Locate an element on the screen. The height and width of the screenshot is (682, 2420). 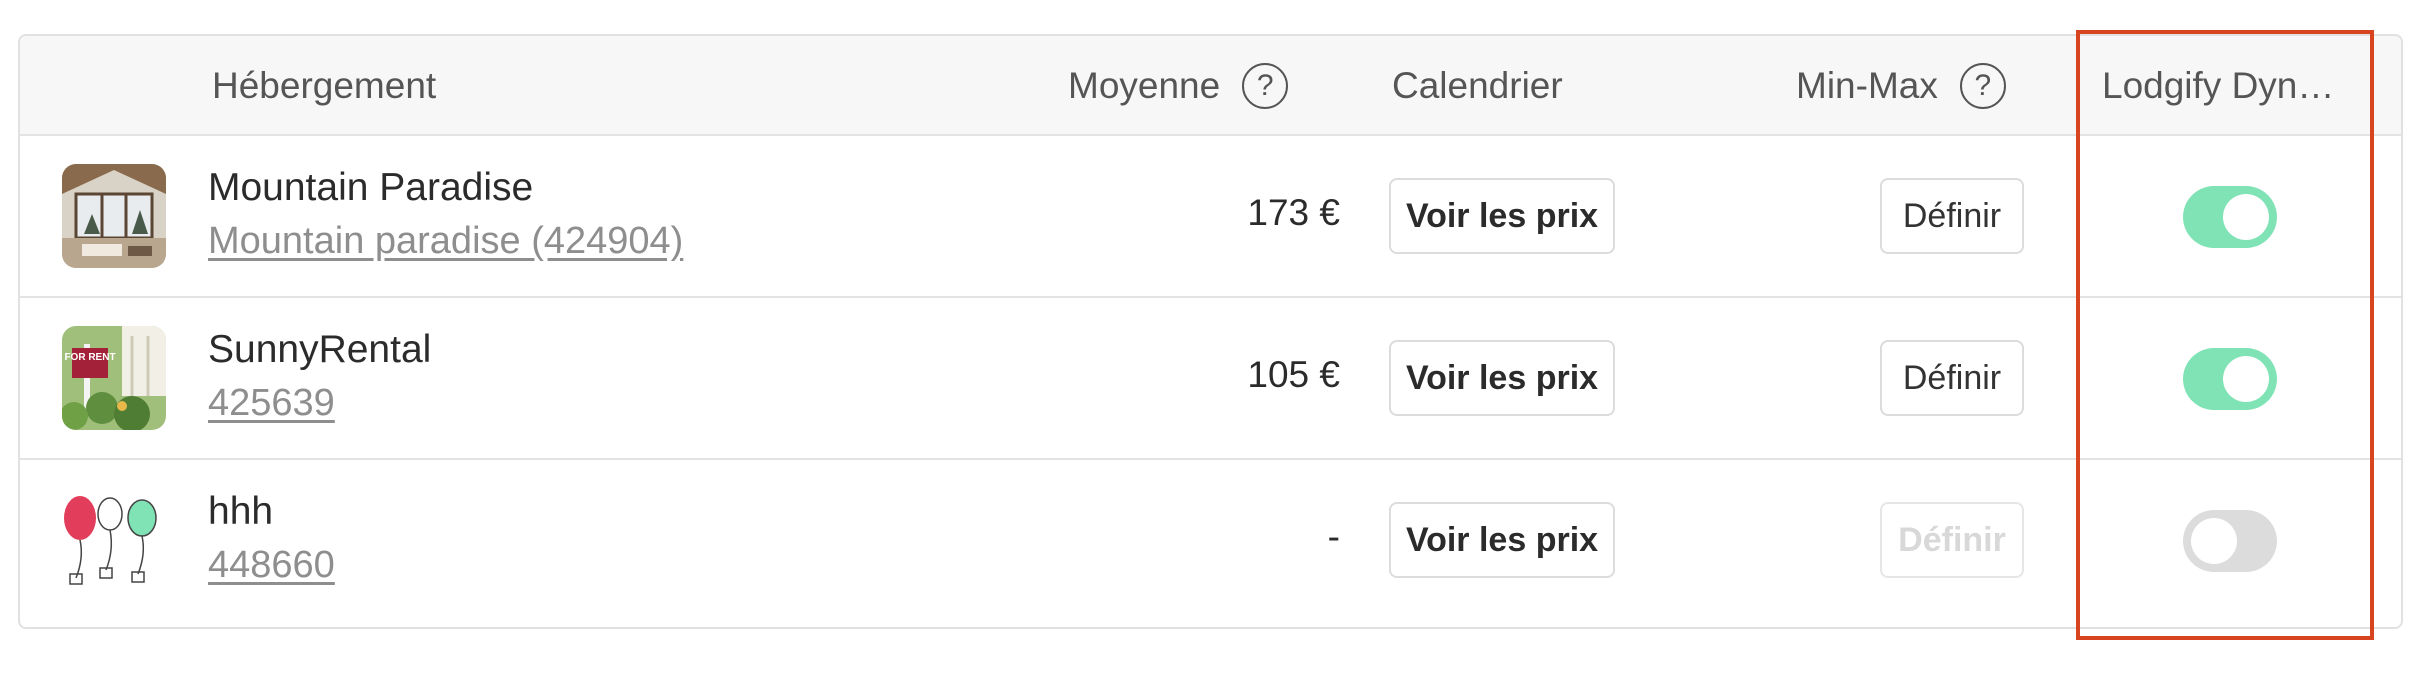
cabin-photo-icon is located at coordinates (114, 216).